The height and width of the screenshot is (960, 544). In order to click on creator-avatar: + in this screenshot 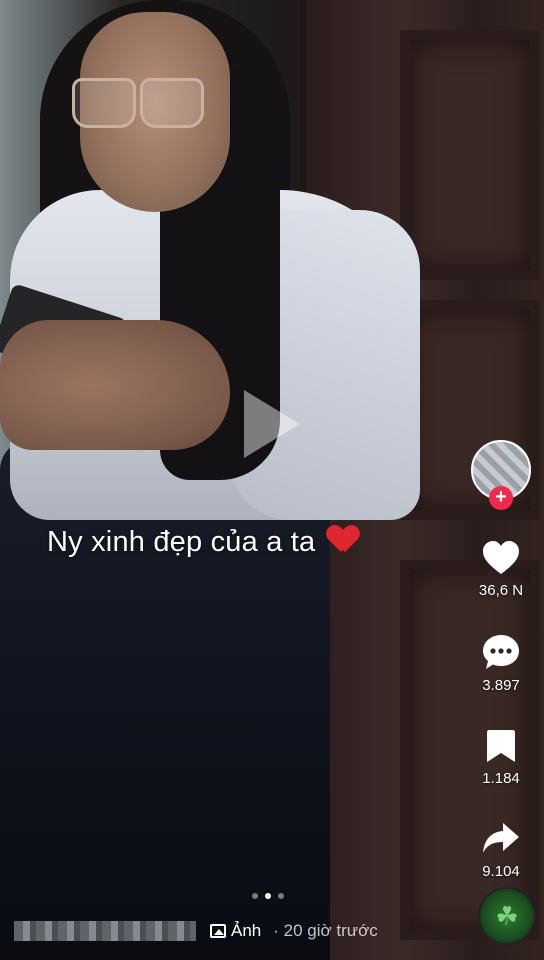, I will do `click(501, 475)`.